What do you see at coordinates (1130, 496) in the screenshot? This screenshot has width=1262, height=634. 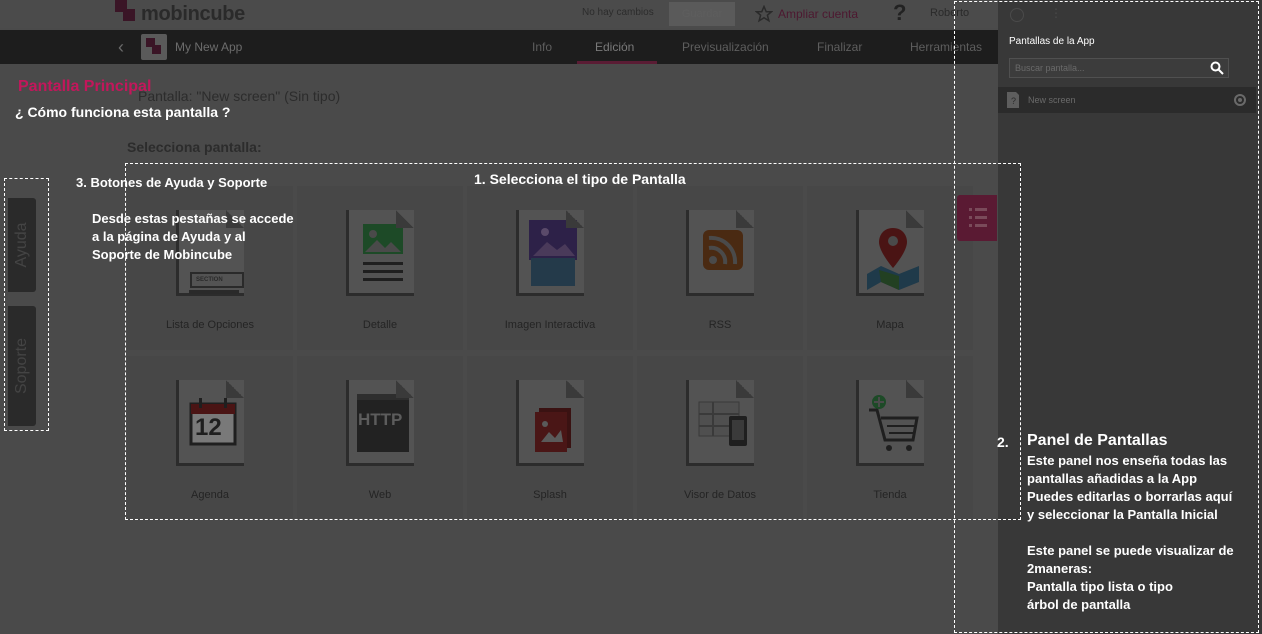 I see `step2-line: Puedes editarlas o borrarlas aquí` at bounding box center [1130, 496].